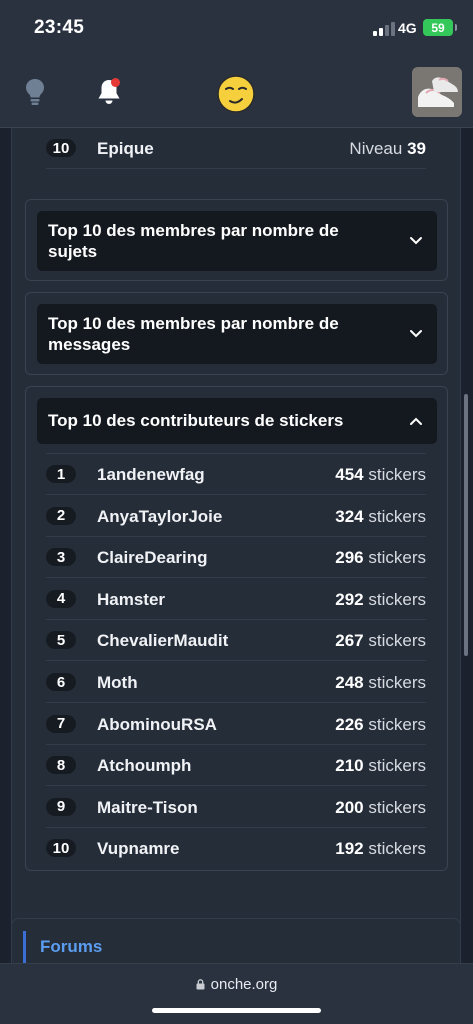 This screenshot has width=473, height=1024. What do you see at coordinates (349, 474) in the screenshot?
I see `sticker-count-number: 454` at bounding box center [349, 474].